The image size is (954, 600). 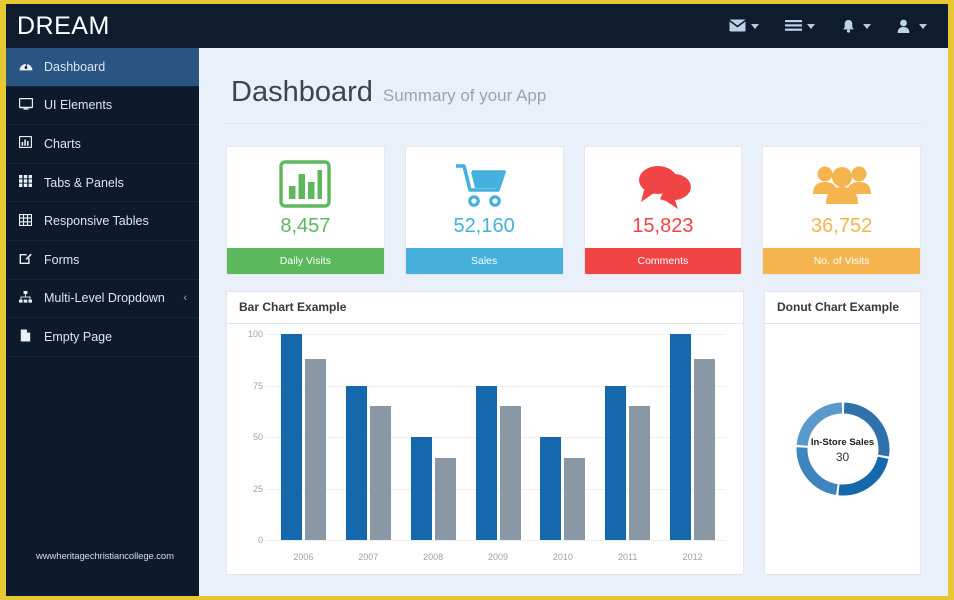 I want to click on sidebar-item-multi-level-dropdown: Multi-Level Dropdown ‹, so click(x=102, y=299).